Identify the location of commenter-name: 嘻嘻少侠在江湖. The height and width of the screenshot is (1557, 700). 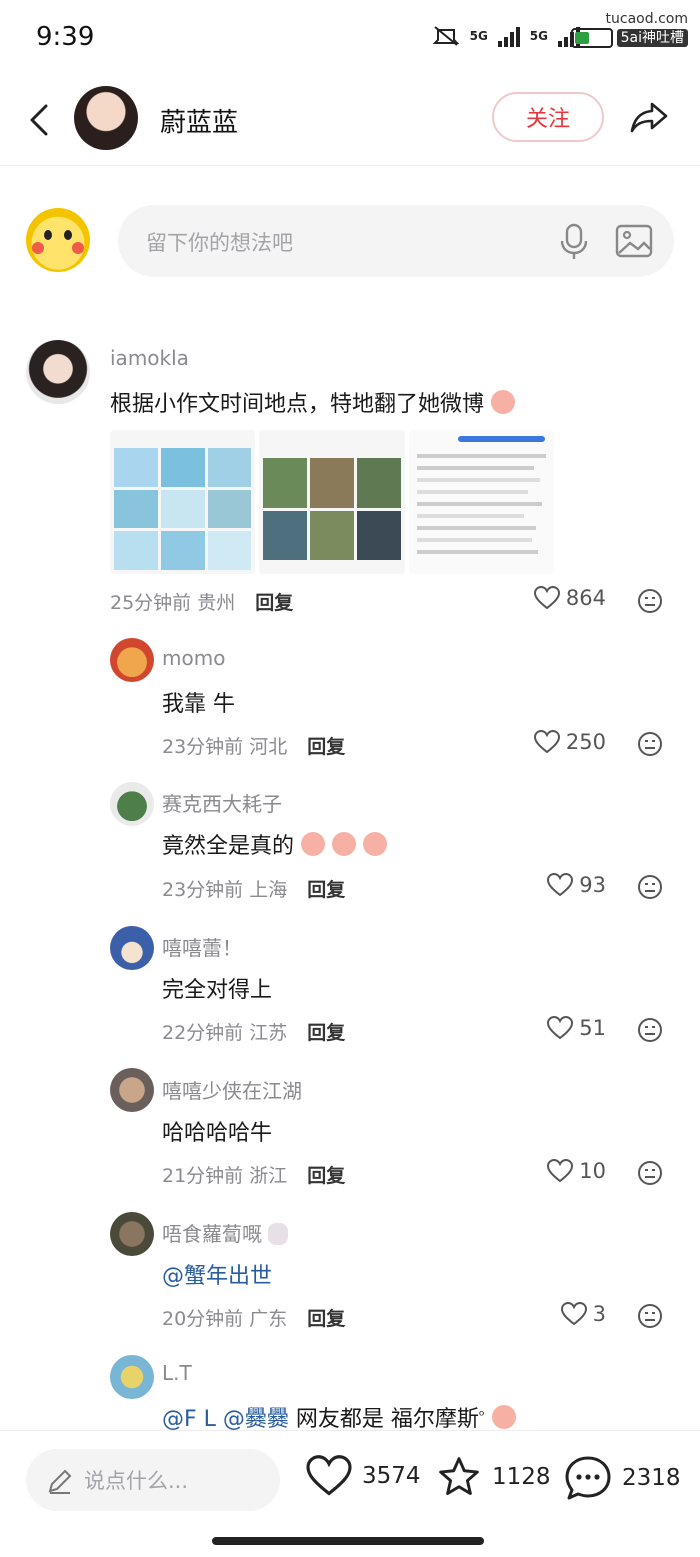
(232, 1089).